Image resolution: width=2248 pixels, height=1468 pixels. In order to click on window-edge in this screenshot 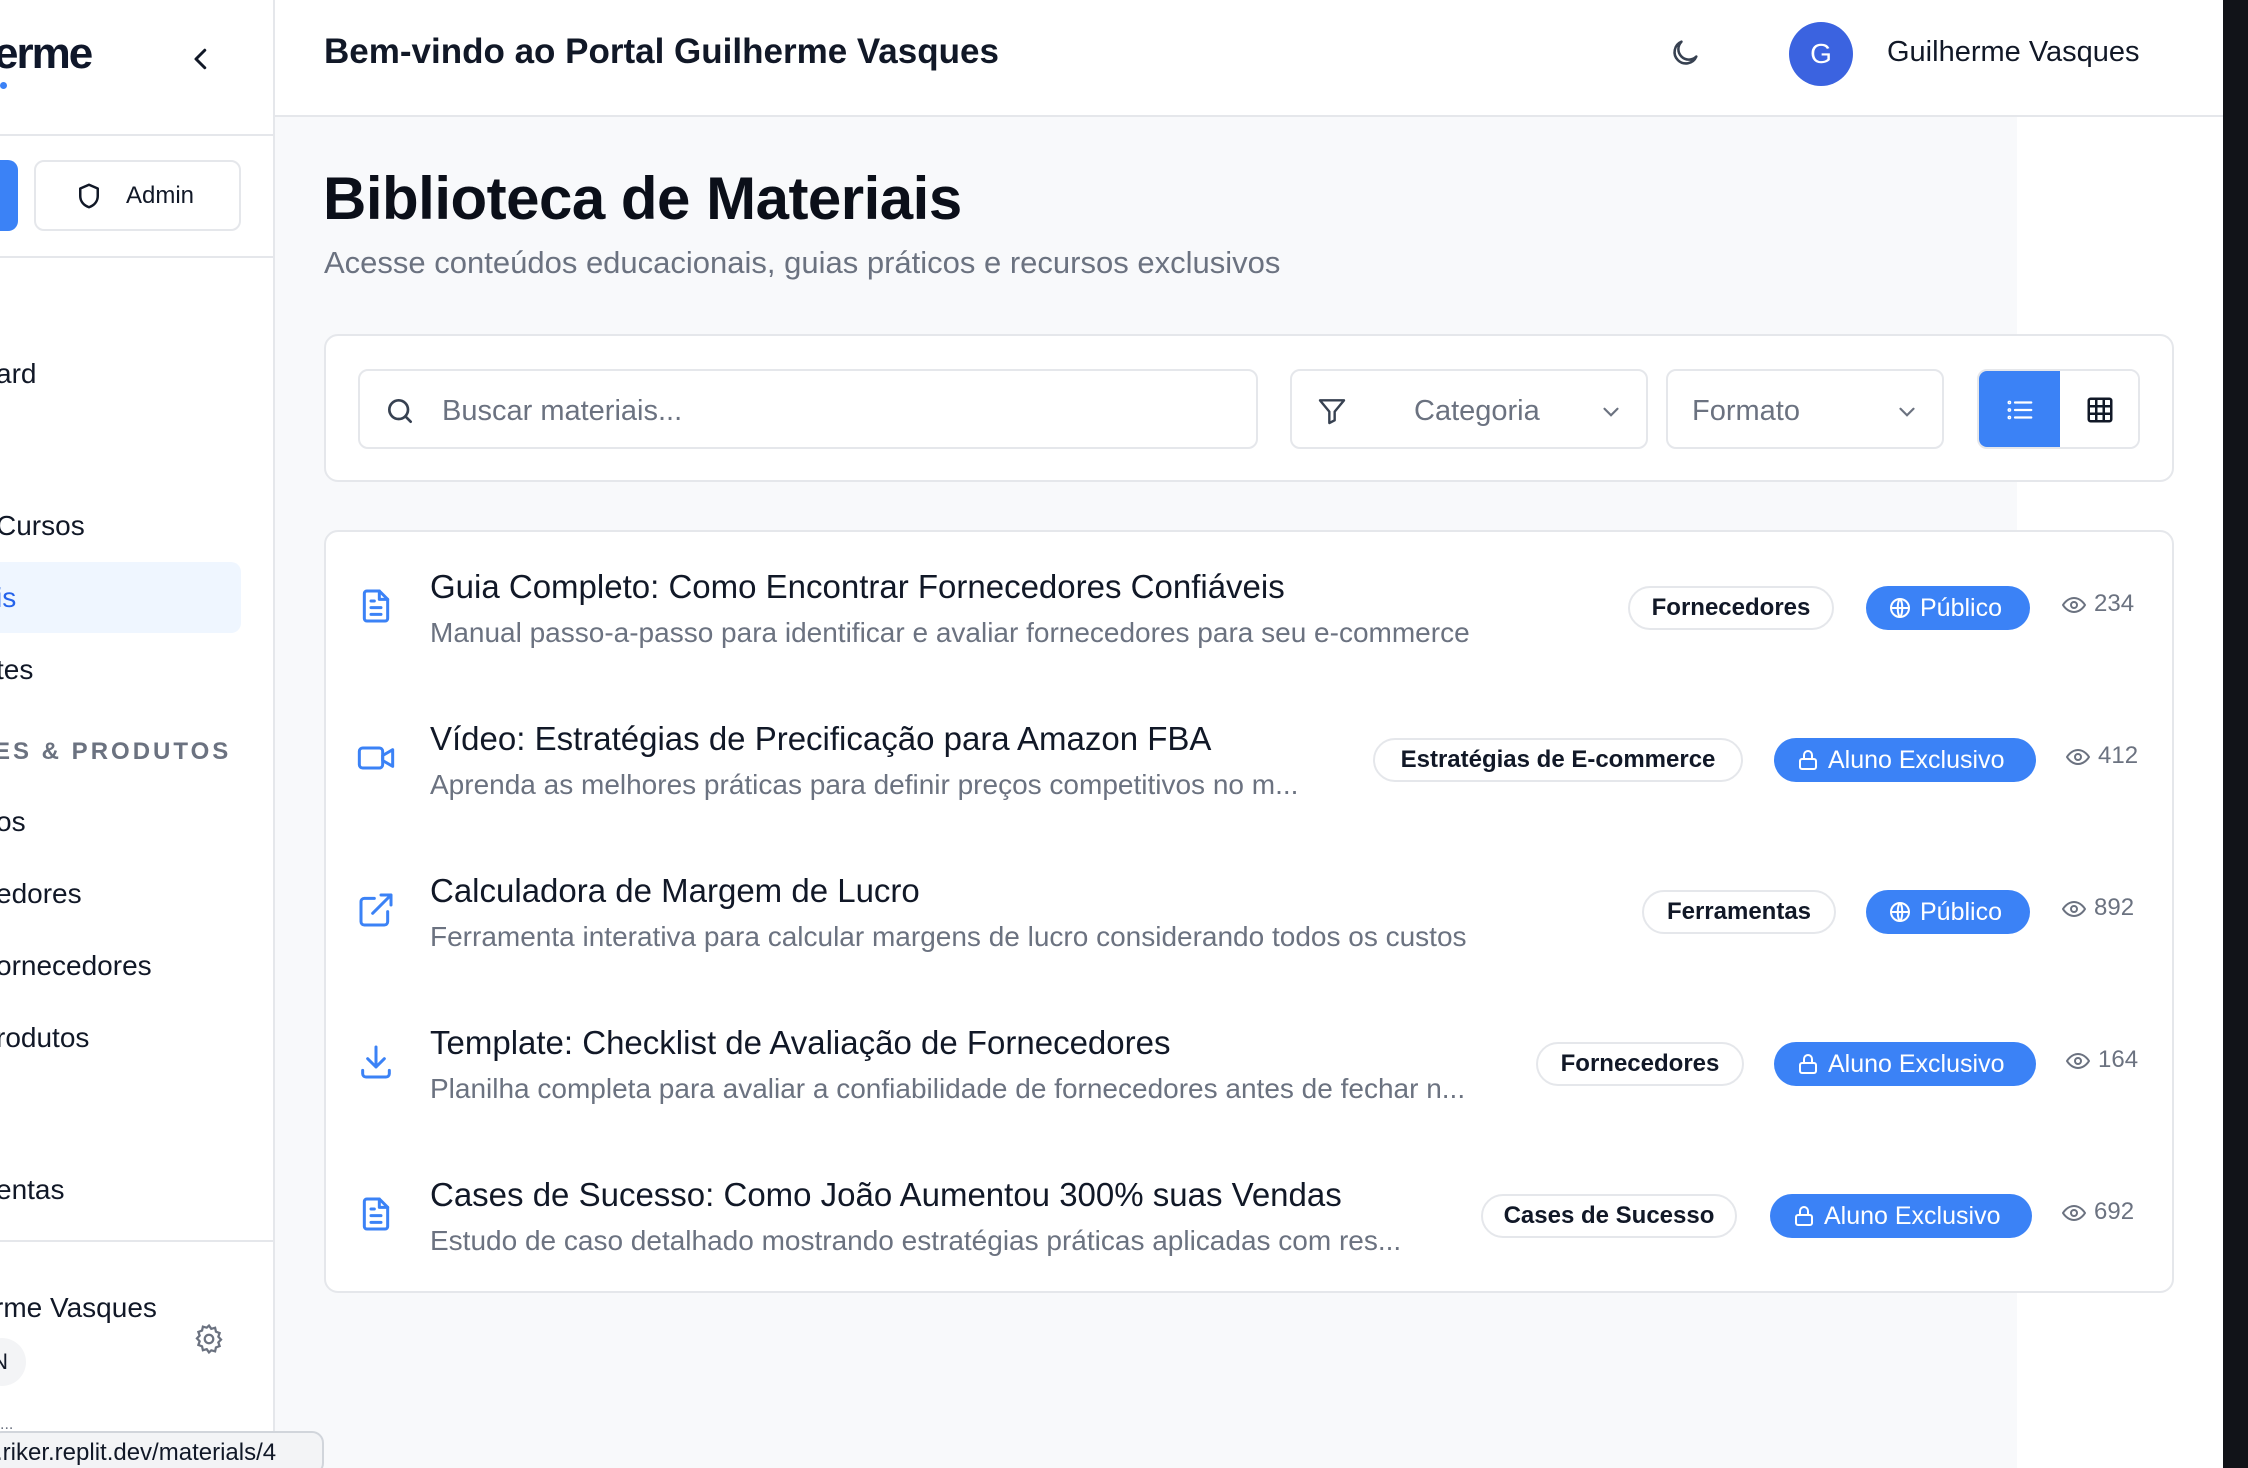, I will do `click(2235, 734)`.